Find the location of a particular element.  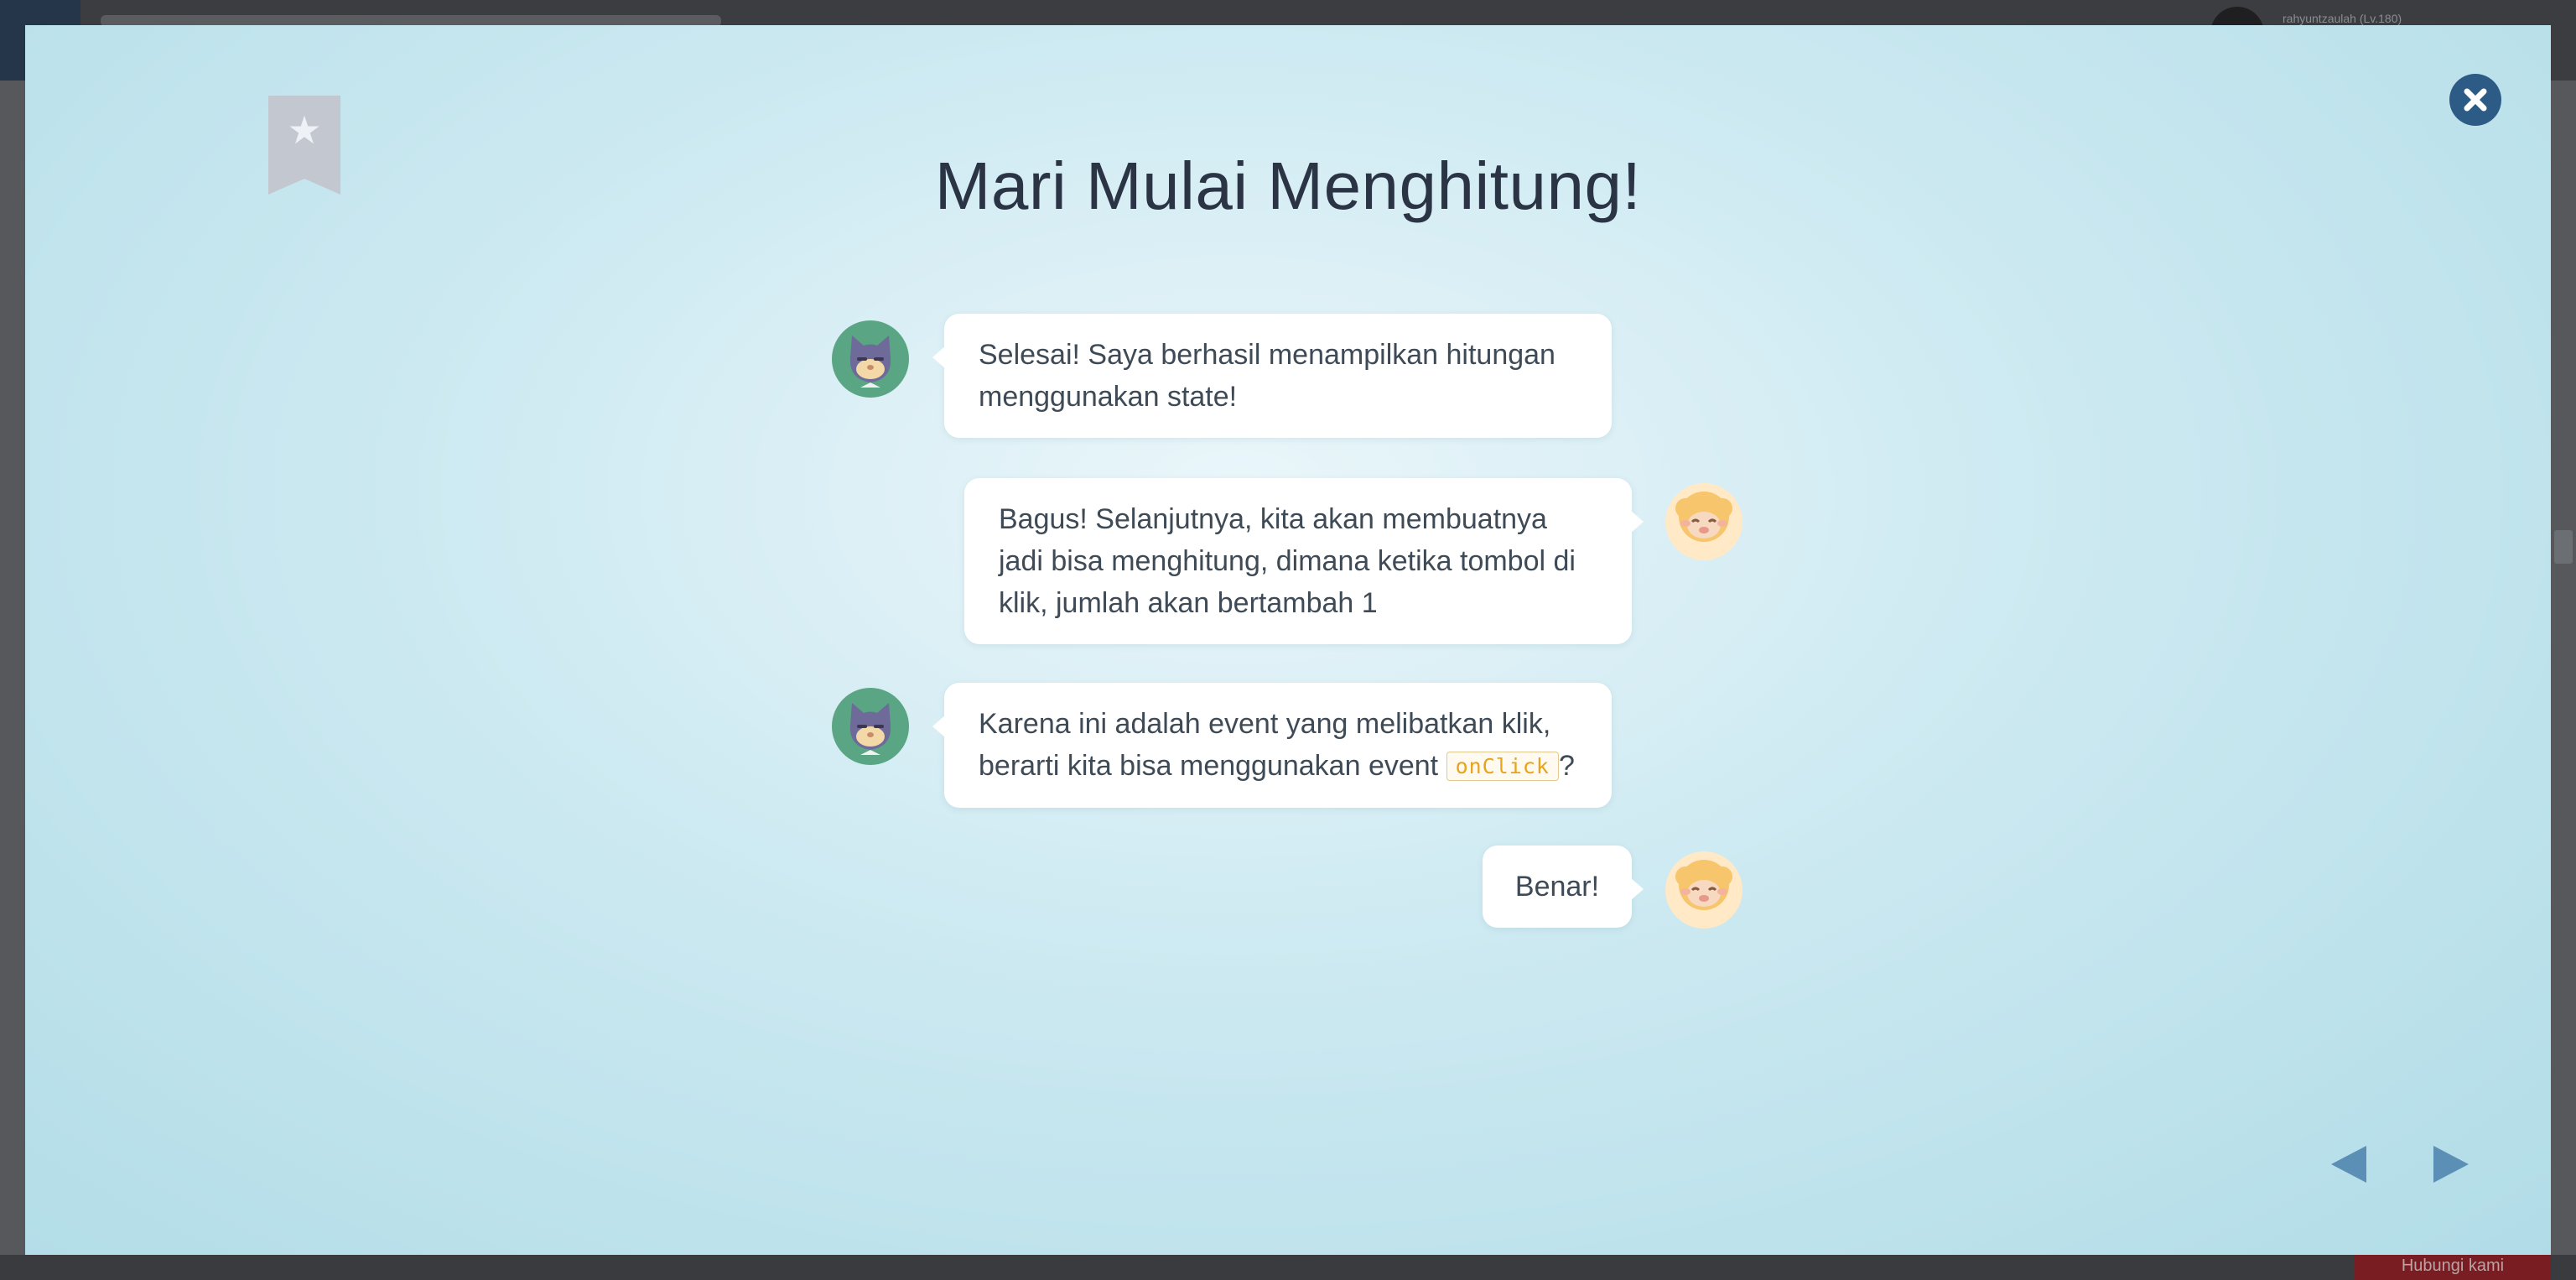

triangle-right-icon is located at coordinates (2451, 1164).